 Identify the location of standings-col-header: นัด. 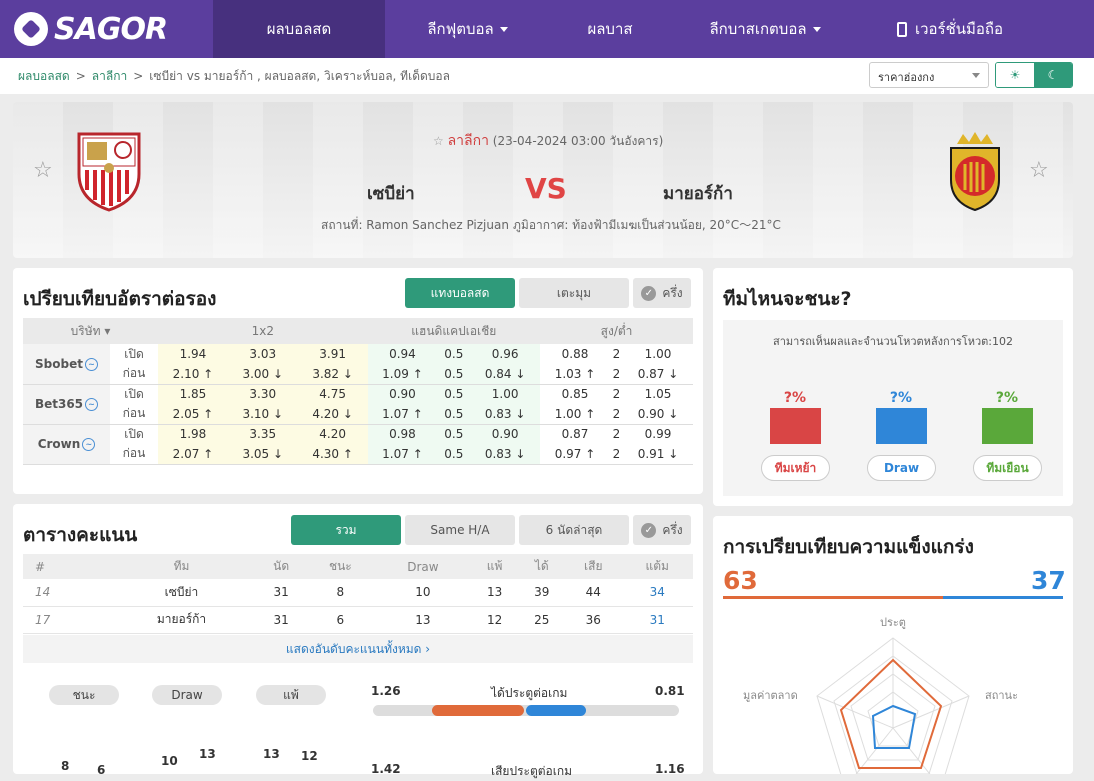
(281, 566).